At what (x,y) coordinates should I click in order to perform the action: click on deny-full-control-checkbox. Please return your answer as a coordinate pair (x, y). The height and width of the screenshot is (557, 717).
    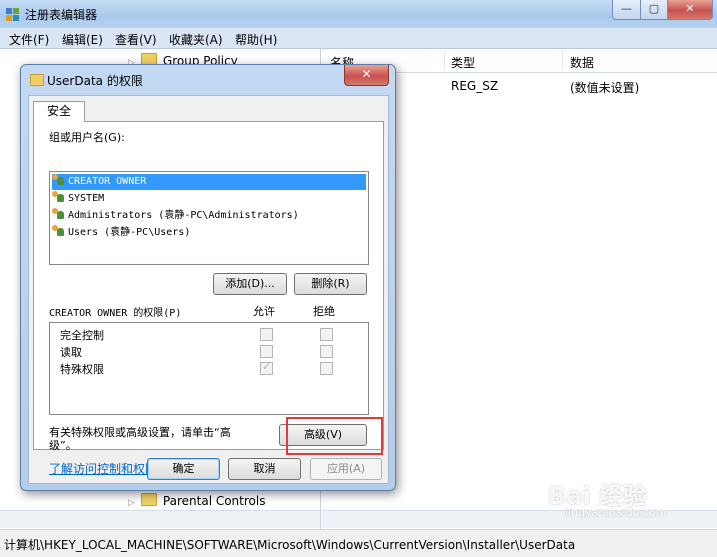
    Looking at the image, I should click on (326, 334).